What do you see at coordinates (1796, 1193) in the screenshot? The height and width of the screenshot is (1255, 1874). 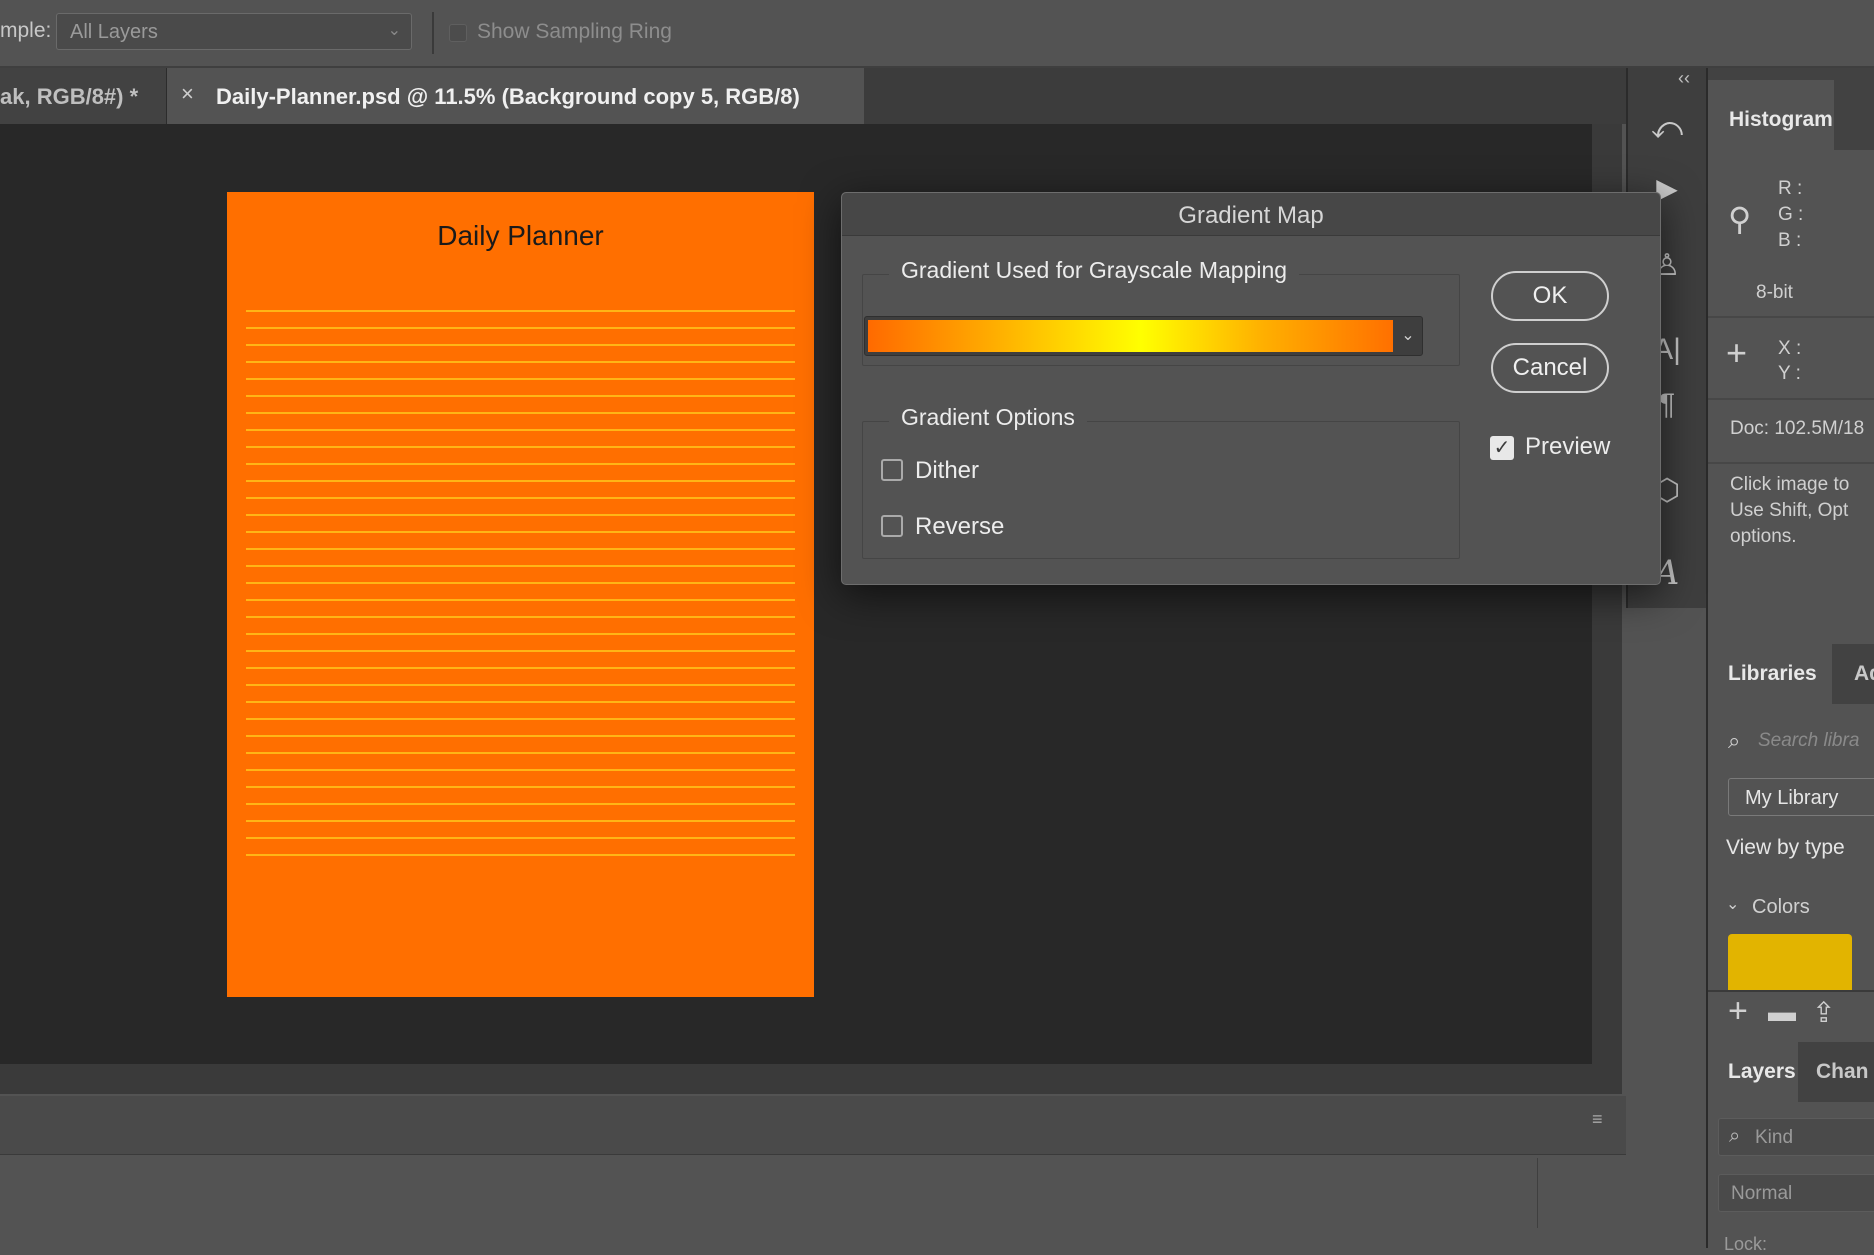 I see `blend-mode-select: Normal` at bounding box center [1796, 1193].